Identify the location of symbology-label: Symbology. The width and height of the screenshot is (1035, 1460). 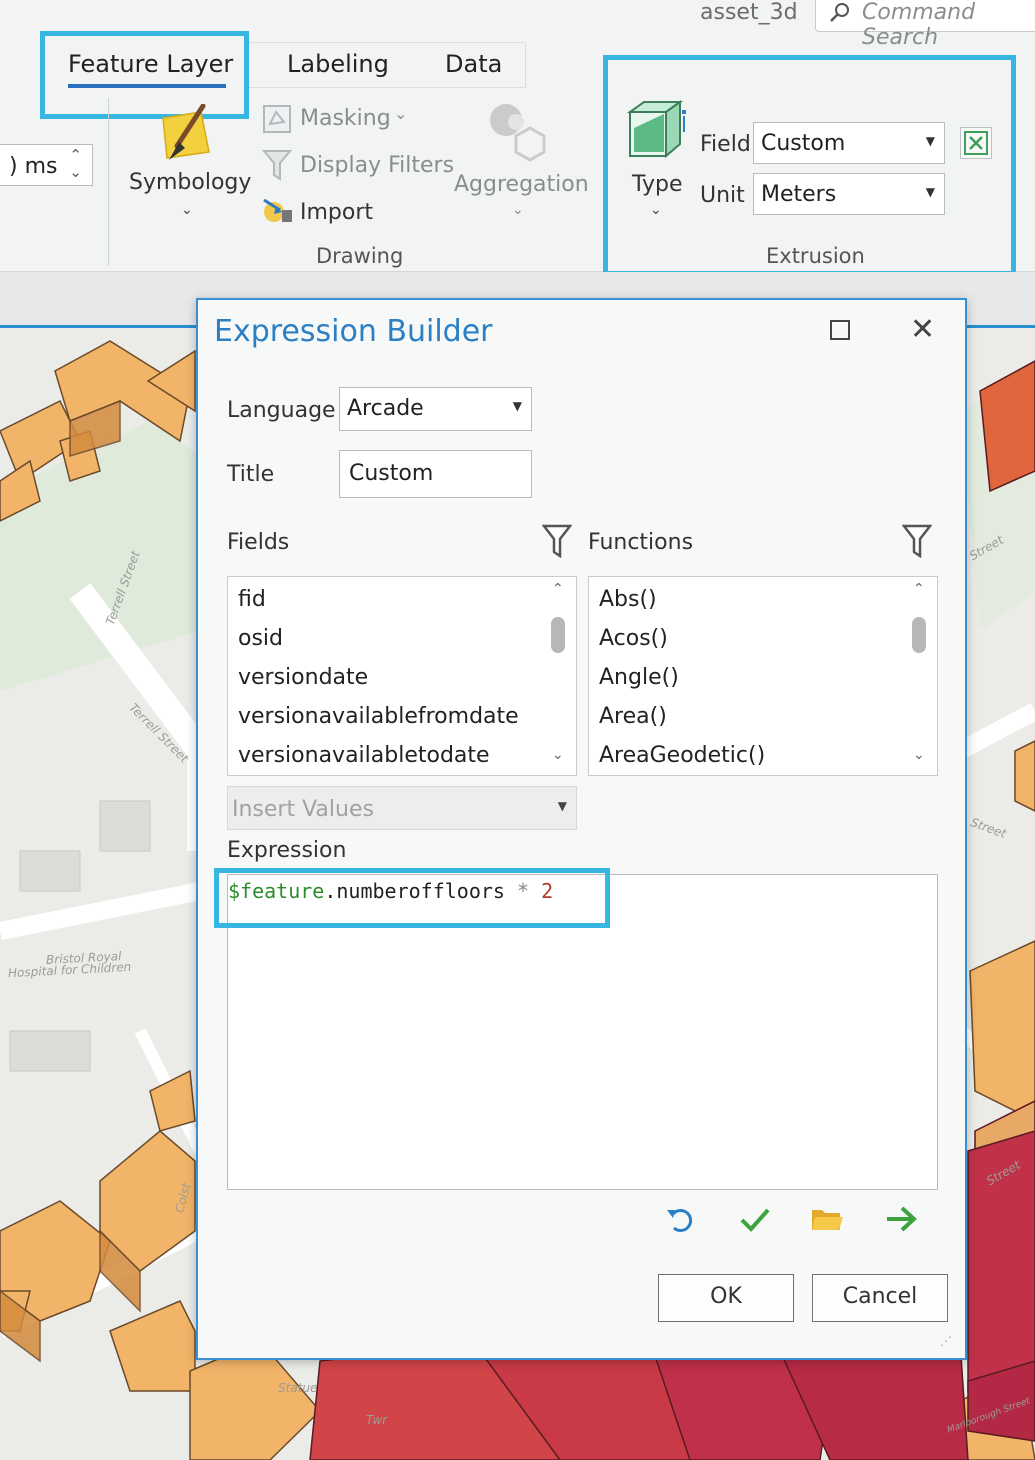
(190, 182).